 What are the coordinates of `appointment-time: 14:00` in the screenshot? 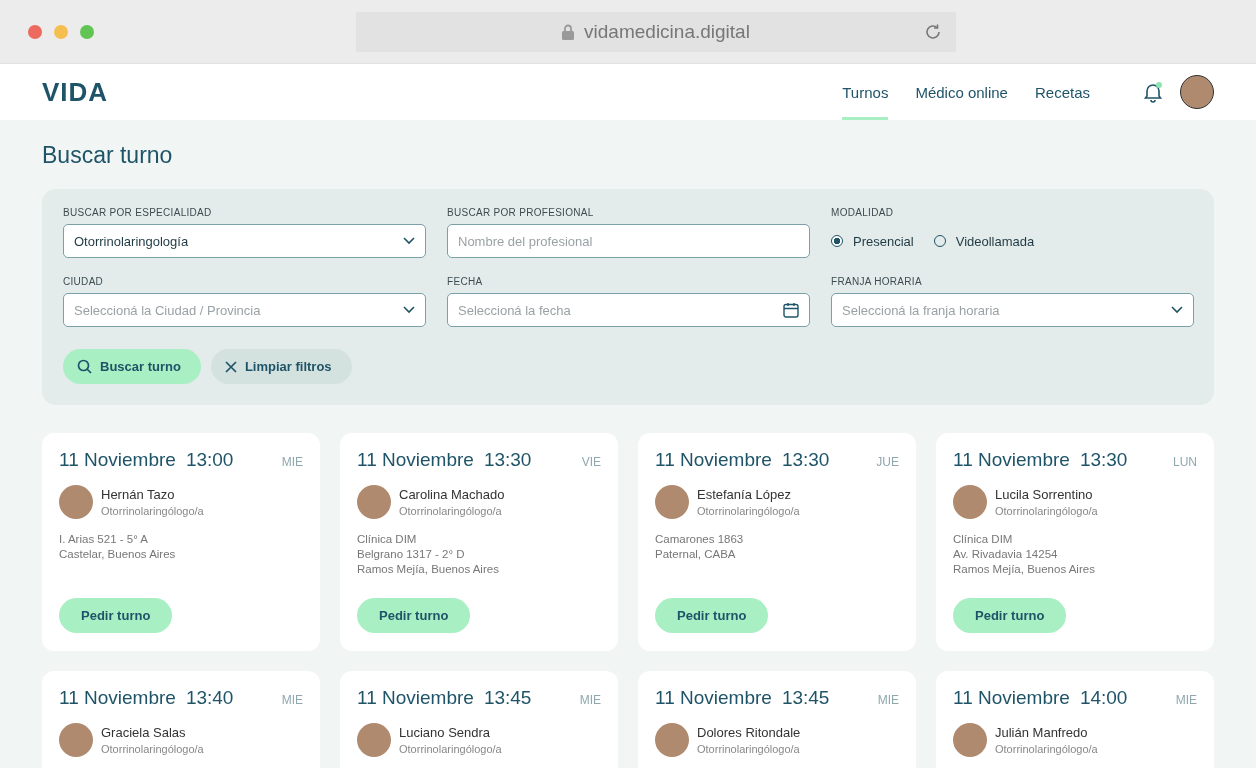 It's located at (1103, 698).